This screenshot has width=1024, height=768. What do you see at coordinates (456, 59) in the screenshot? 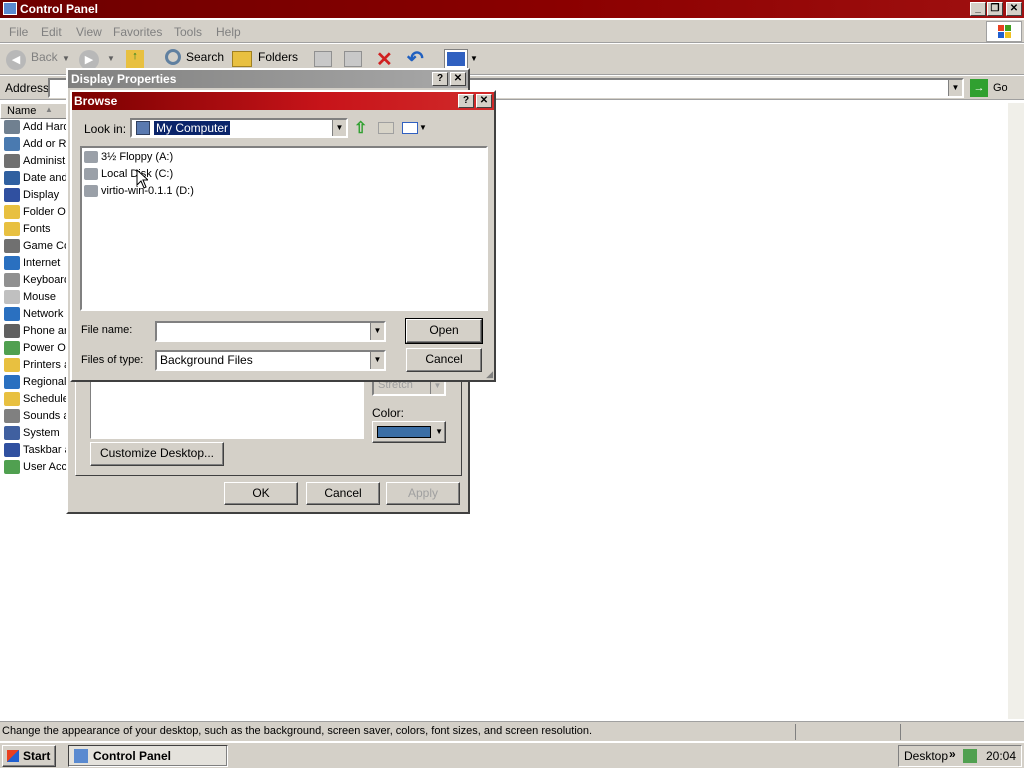
I see `views-icon` at bounding box center [456, 59].